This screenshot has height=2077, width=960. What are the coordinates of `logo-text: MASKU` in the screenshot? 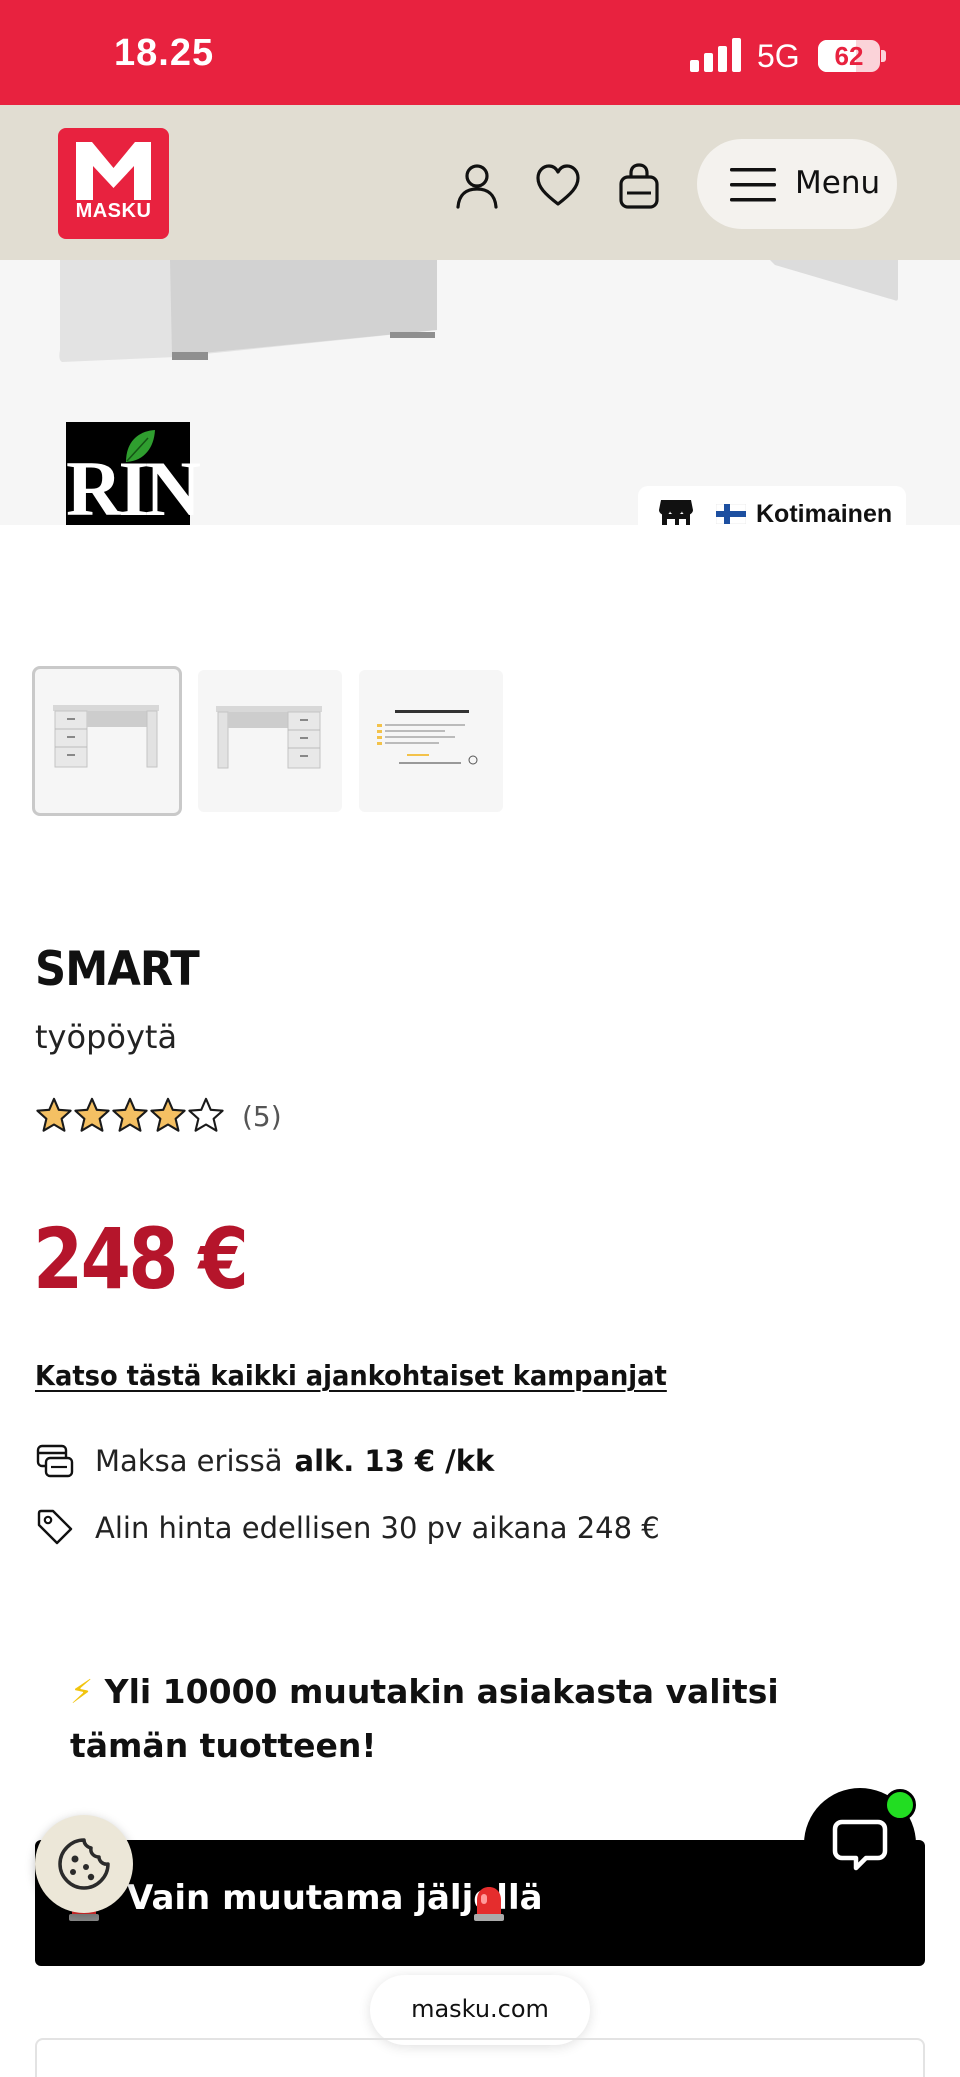 It's located at (113, 211).